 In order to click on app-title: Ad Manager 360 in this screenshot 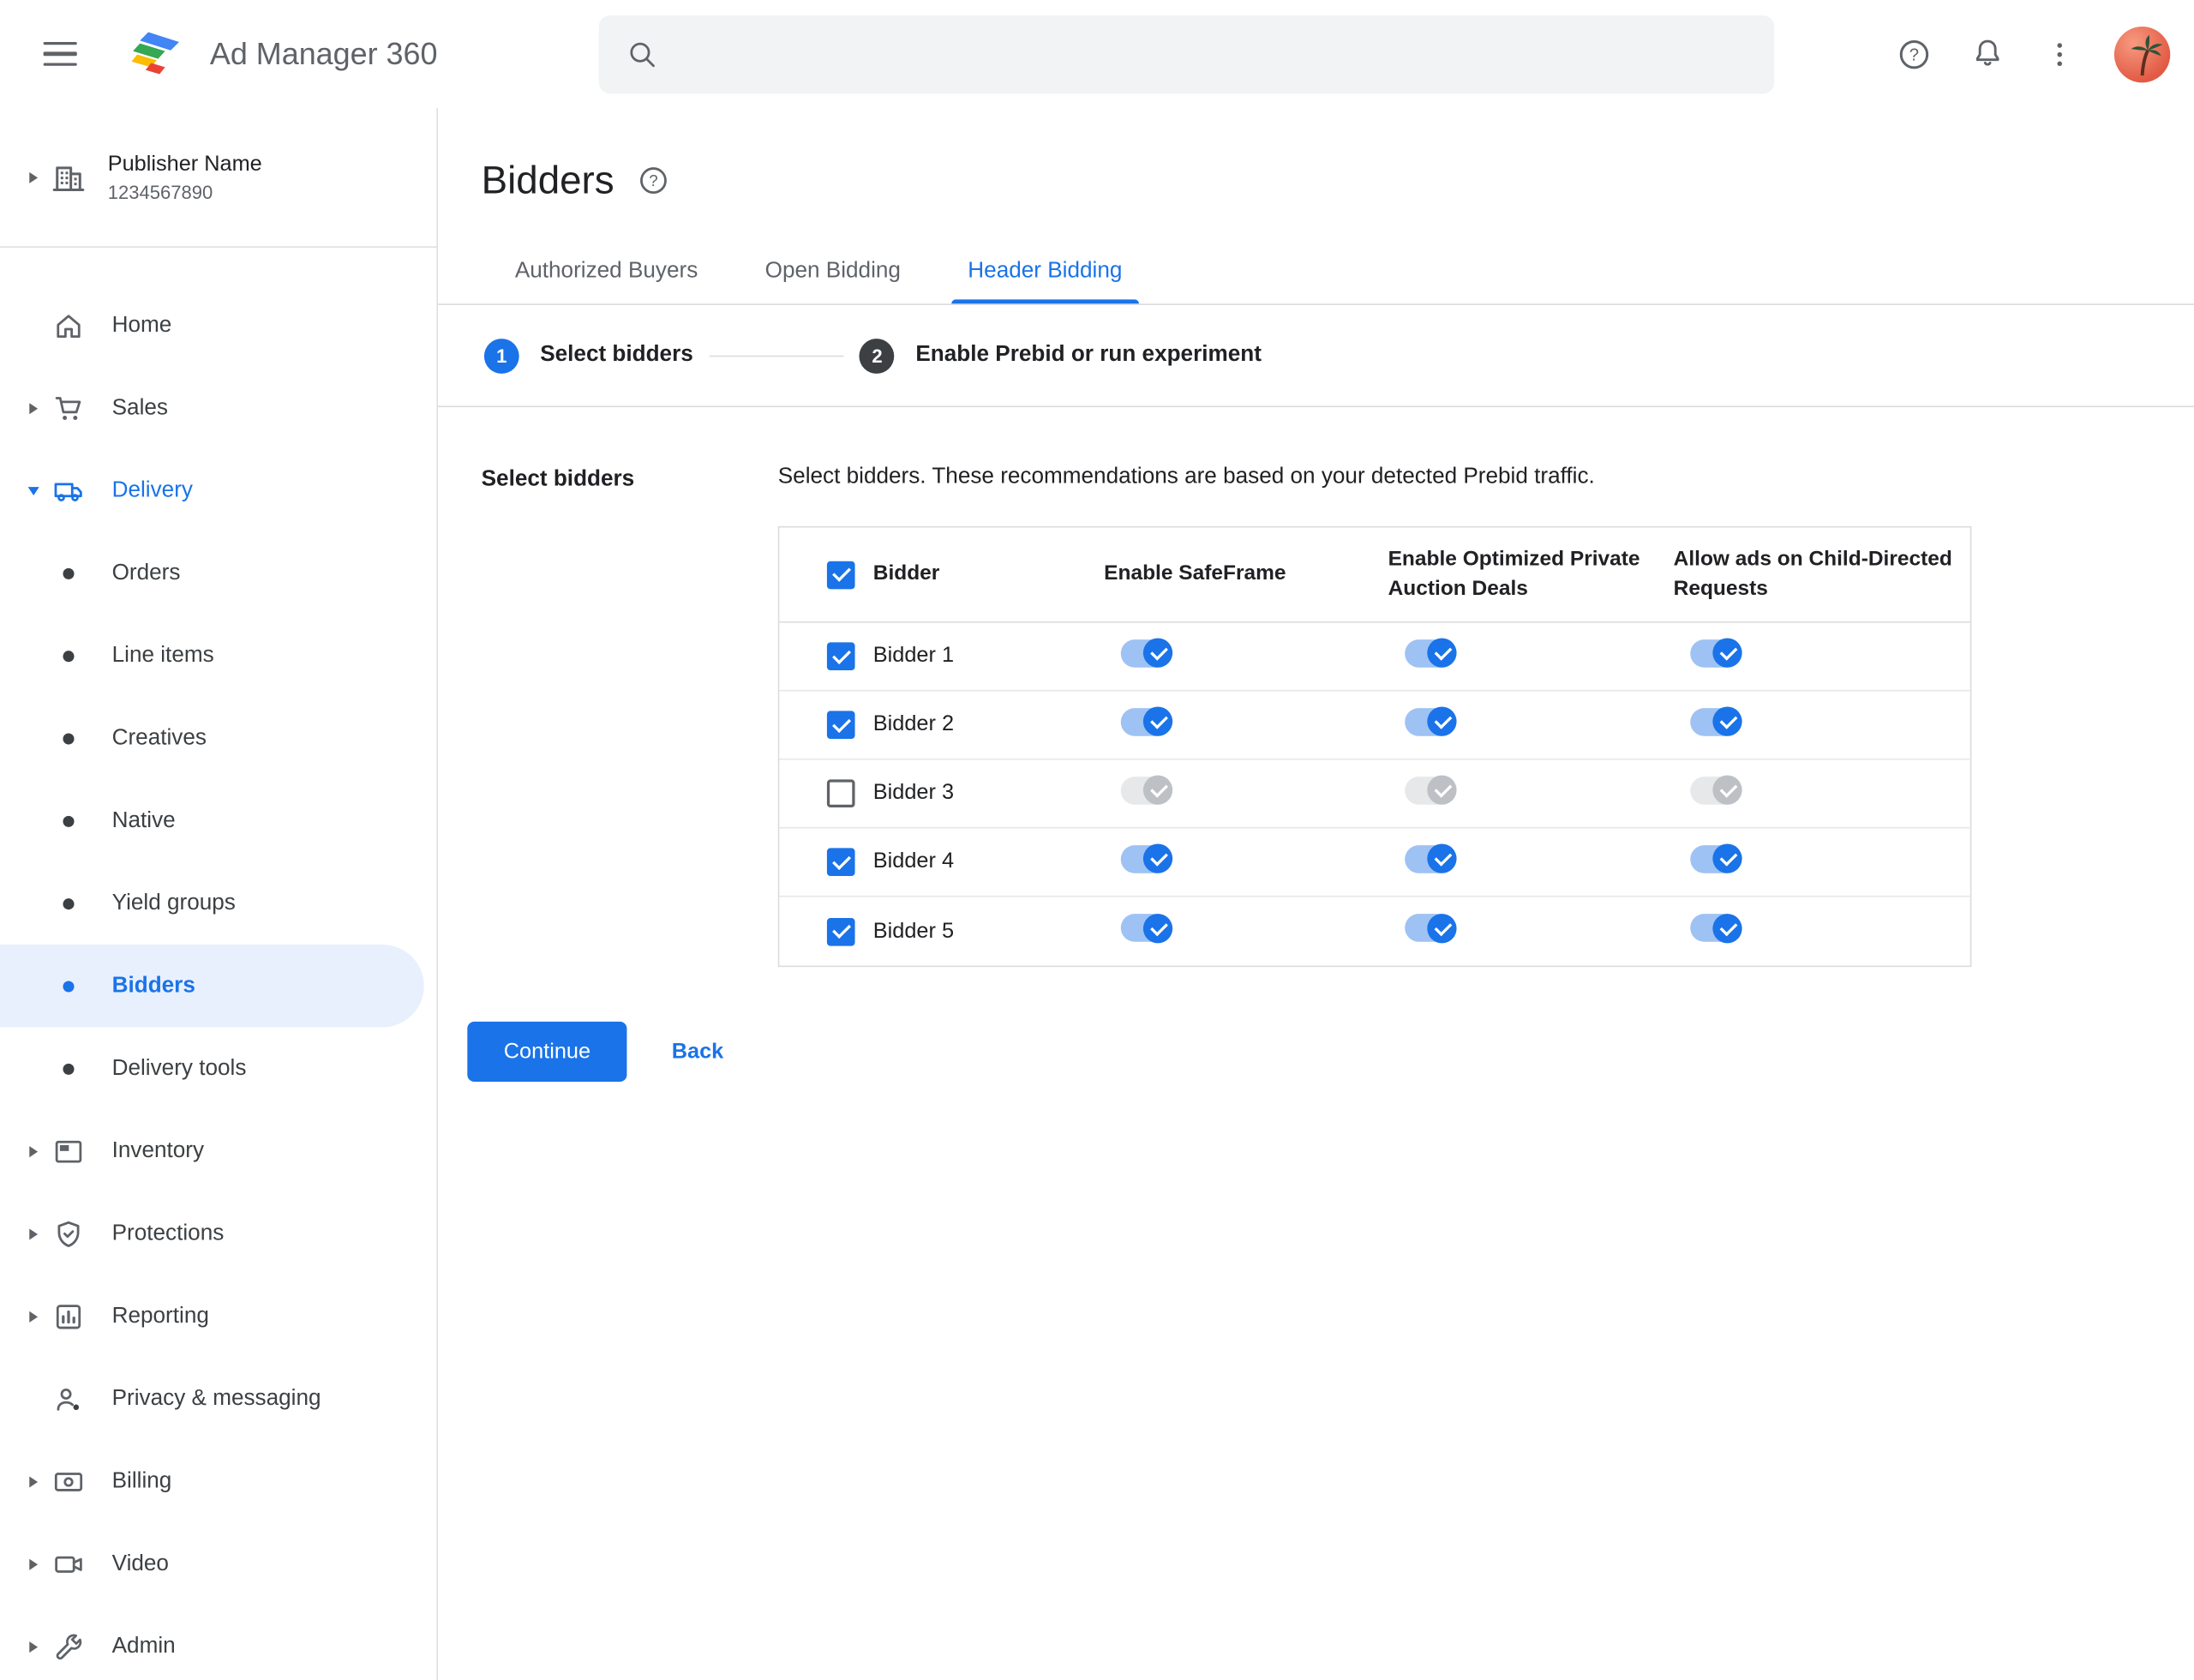, I will do `click(323, 53)`.